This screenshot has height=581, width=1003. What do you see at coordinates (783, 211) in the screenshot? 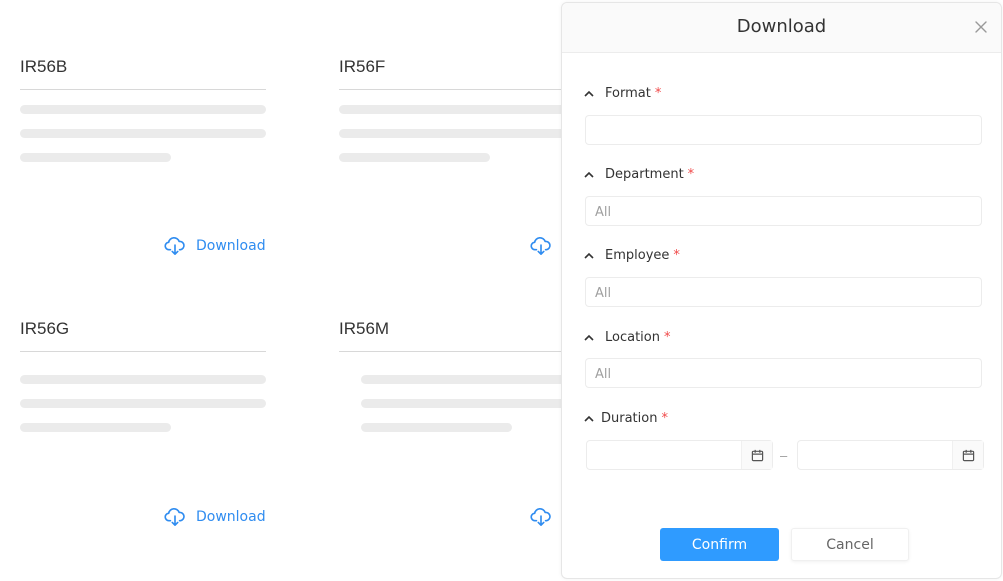
I see `department-select: All` at bounding box center [783, 211].